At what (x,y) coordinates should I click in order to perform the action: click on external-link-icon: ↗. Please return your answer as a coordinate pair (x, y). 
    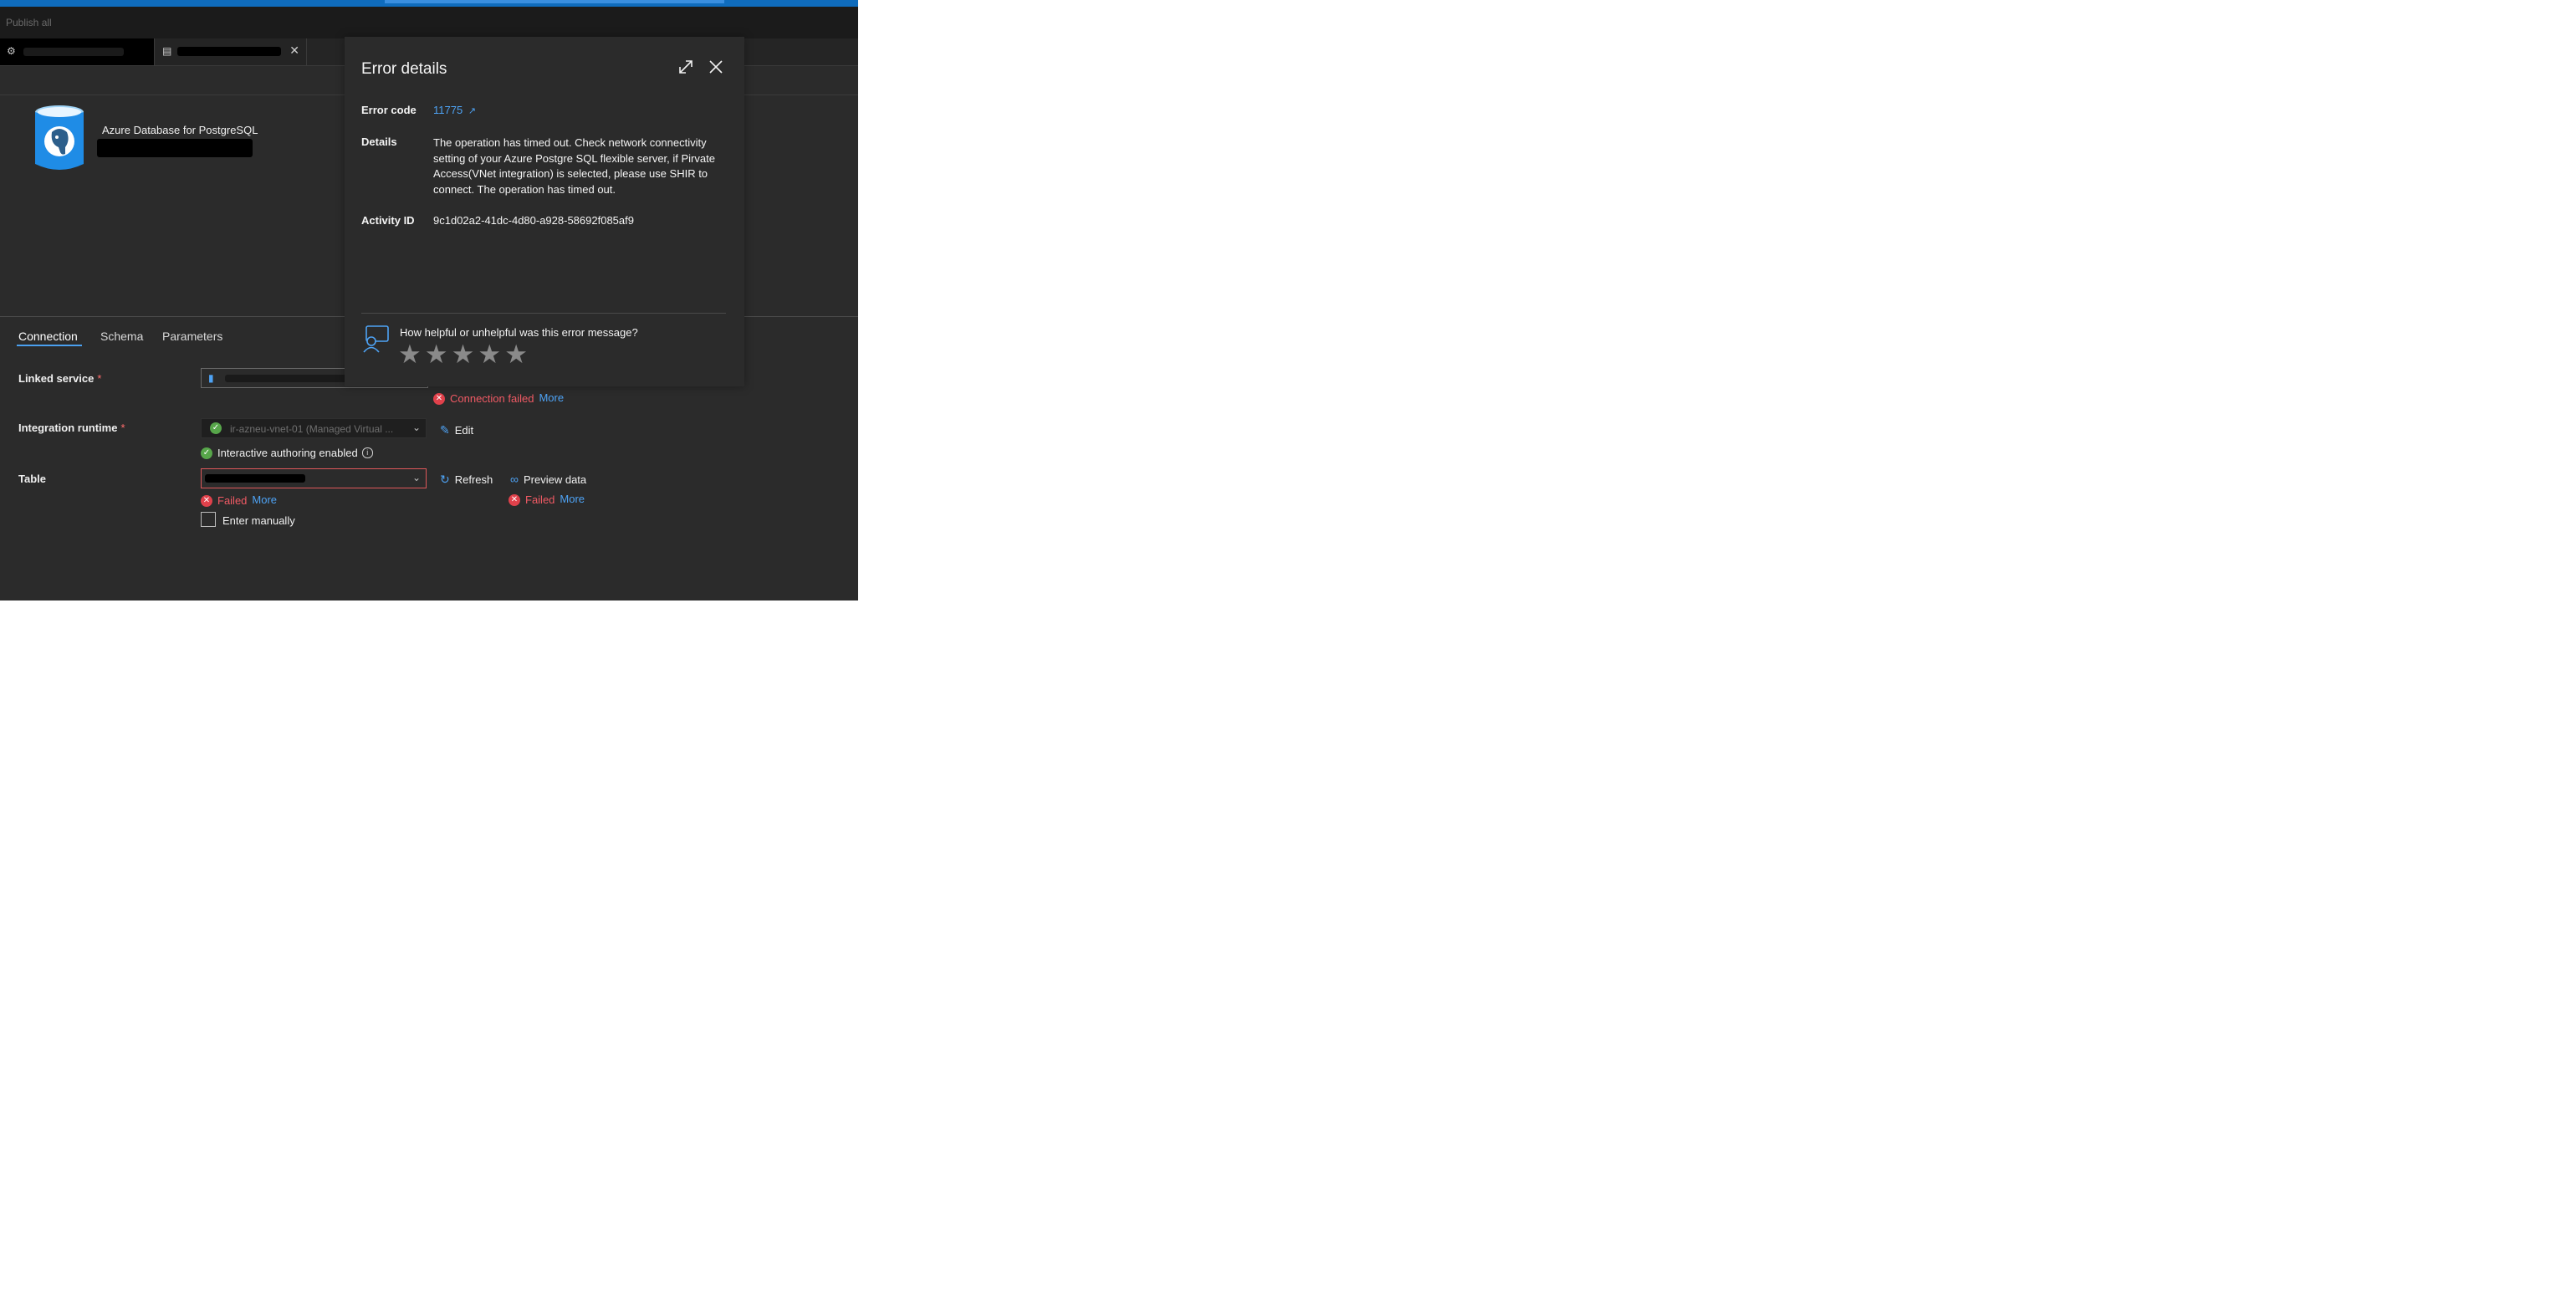
    Looking at the image, I should click on (472, 111).